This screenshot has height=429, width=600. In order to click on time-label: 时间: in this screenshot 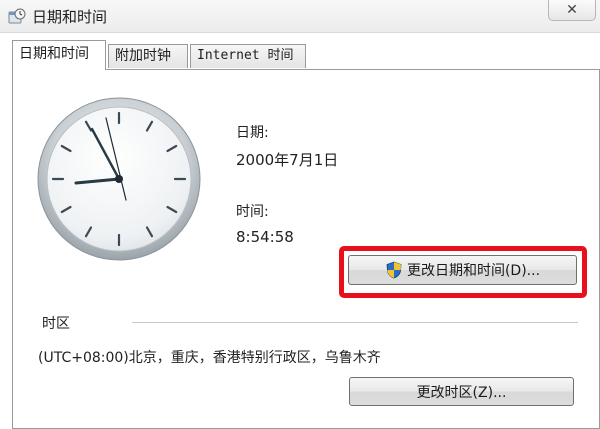, I will do `click(252, 212)`.